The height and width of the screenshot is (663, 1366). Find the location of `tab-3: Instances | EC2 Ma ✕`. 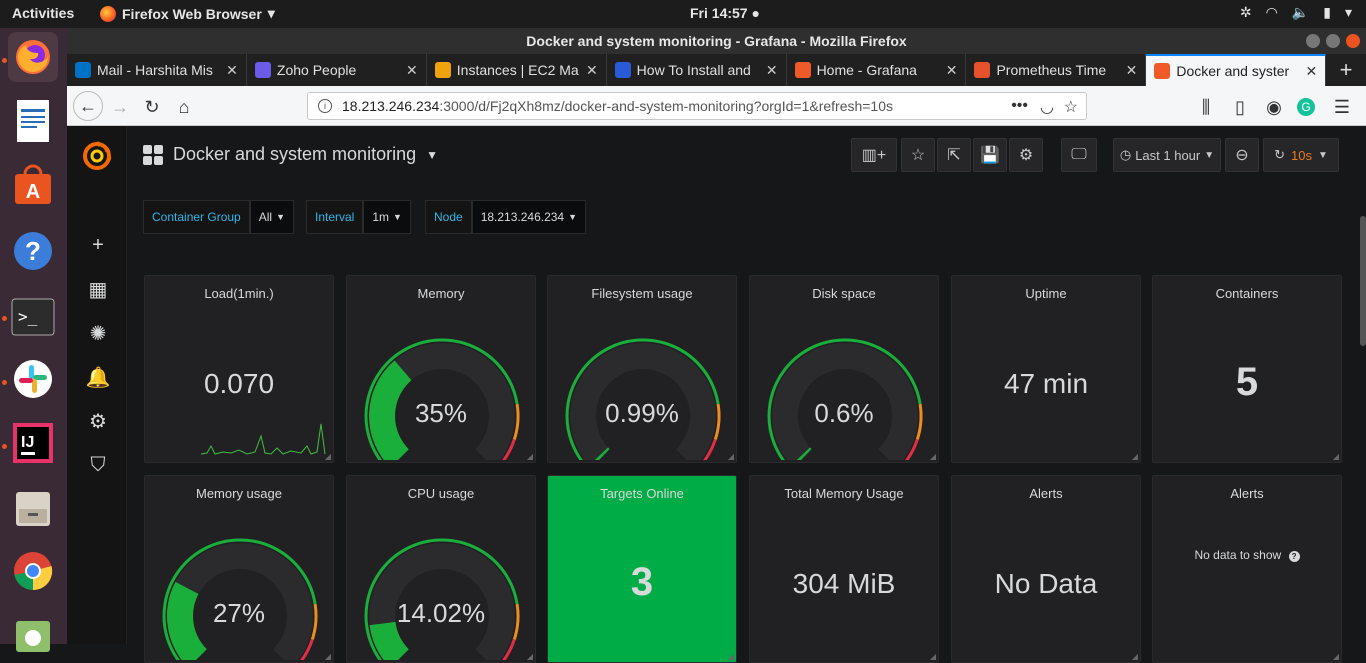

tab-3: Instances | EC2 Ma ✕ is located at coordinates (517, 70).